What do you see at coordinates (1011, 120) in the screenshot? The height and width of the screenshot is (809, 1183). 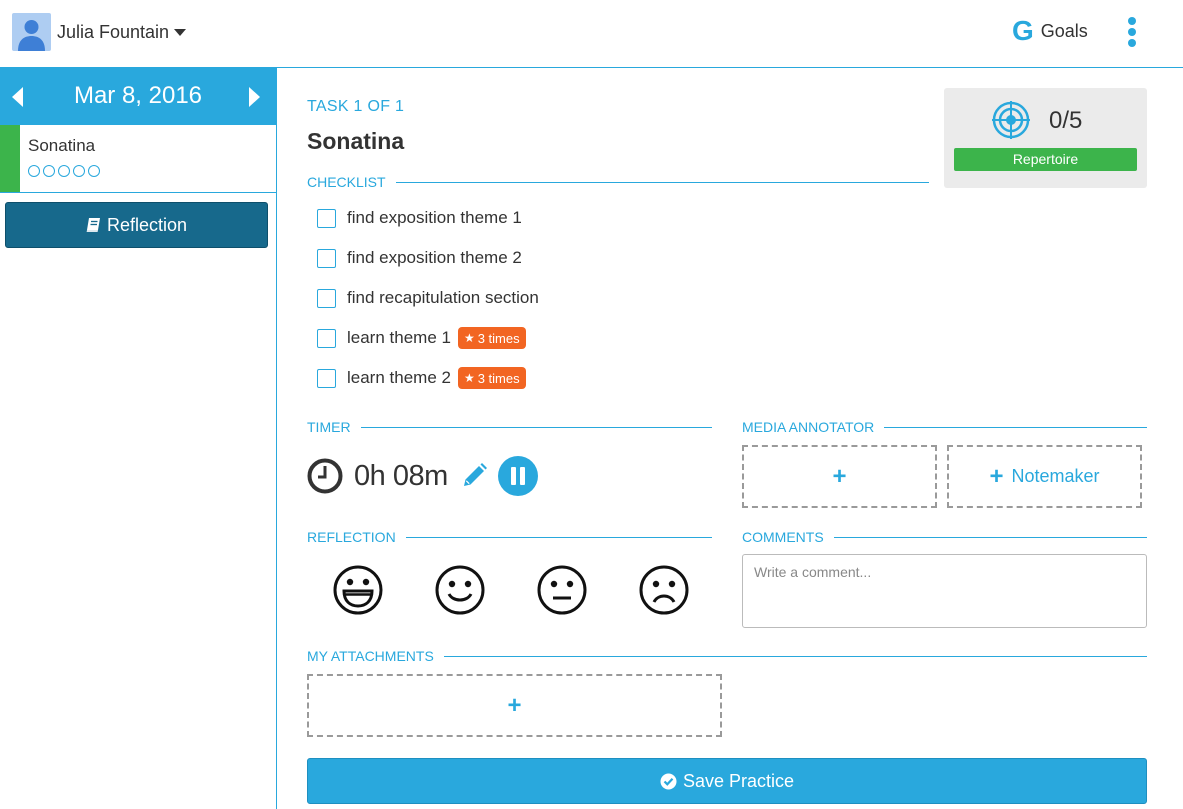 I see `target-icon` at bounding box center [1011, 120].